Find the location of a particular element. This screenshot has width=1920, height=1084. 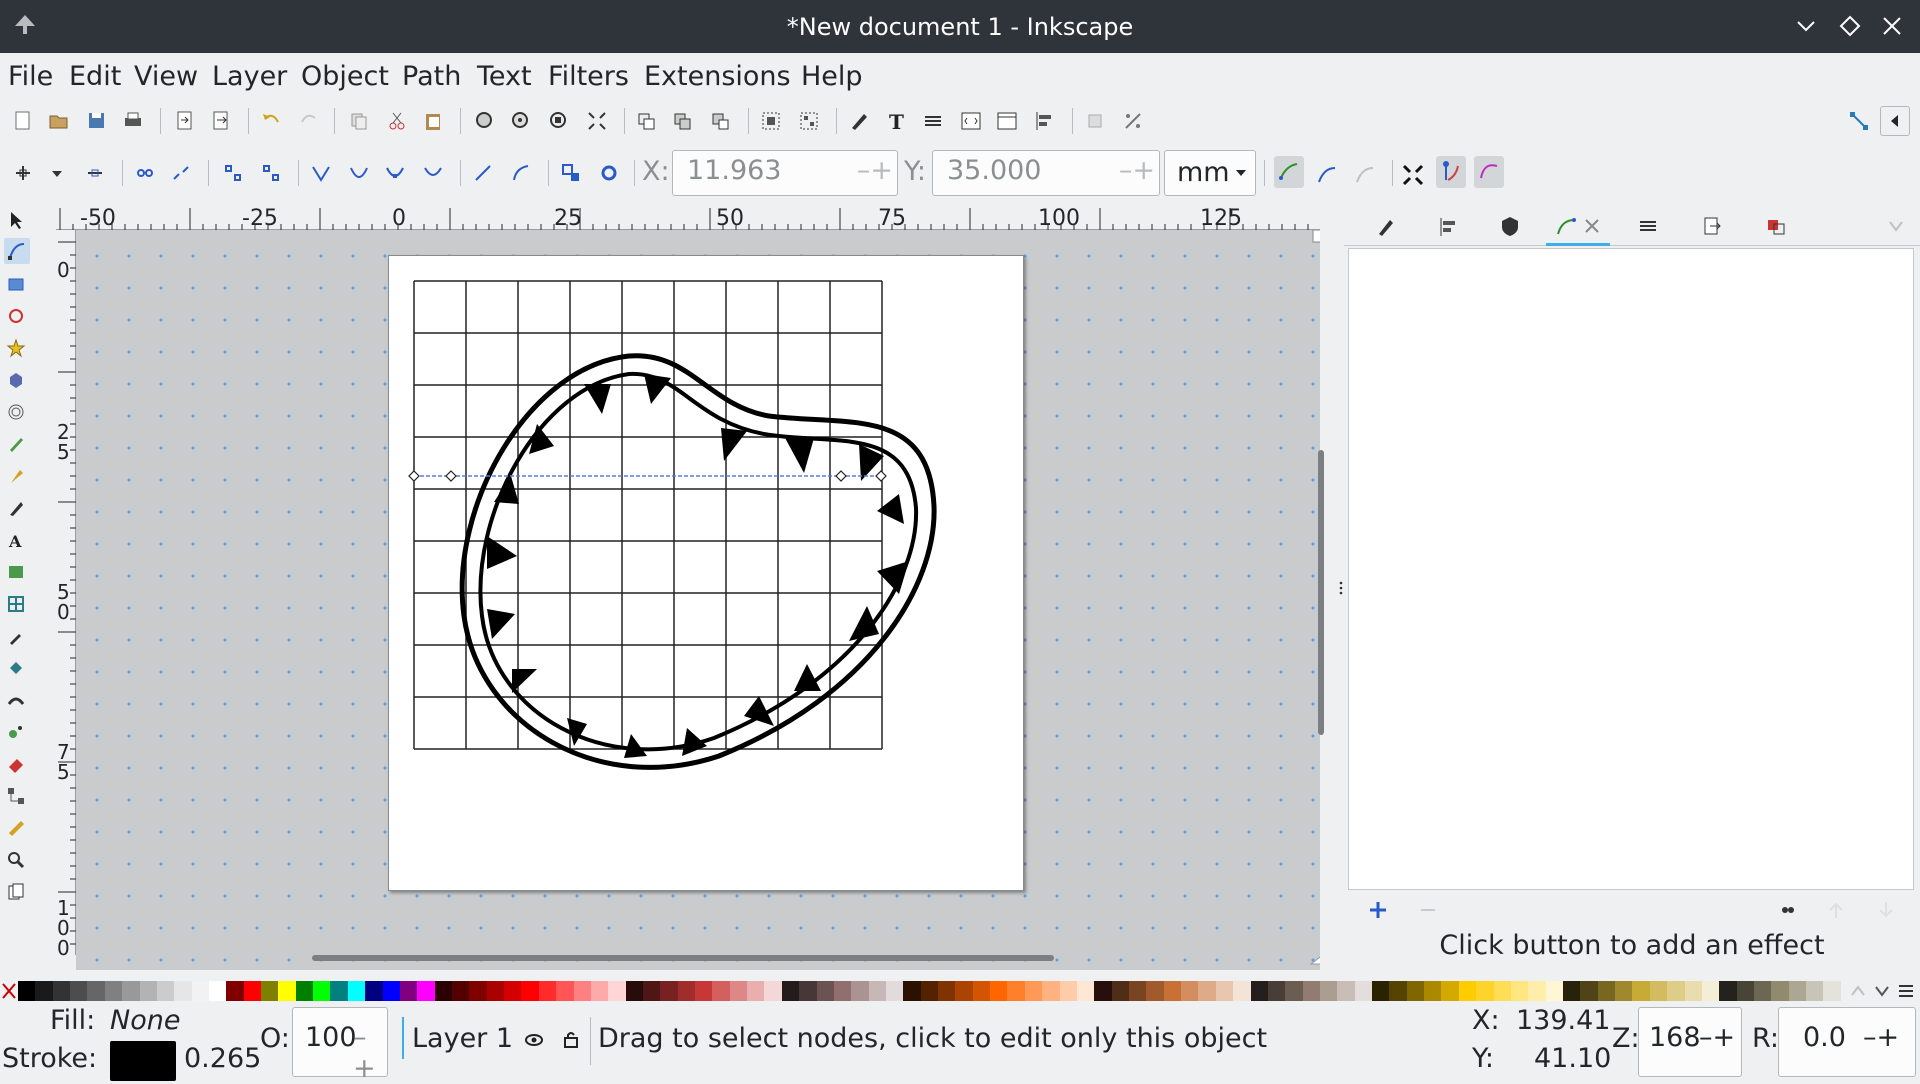

paint-bucket-tool-icon is located at coordinates (16, 668).